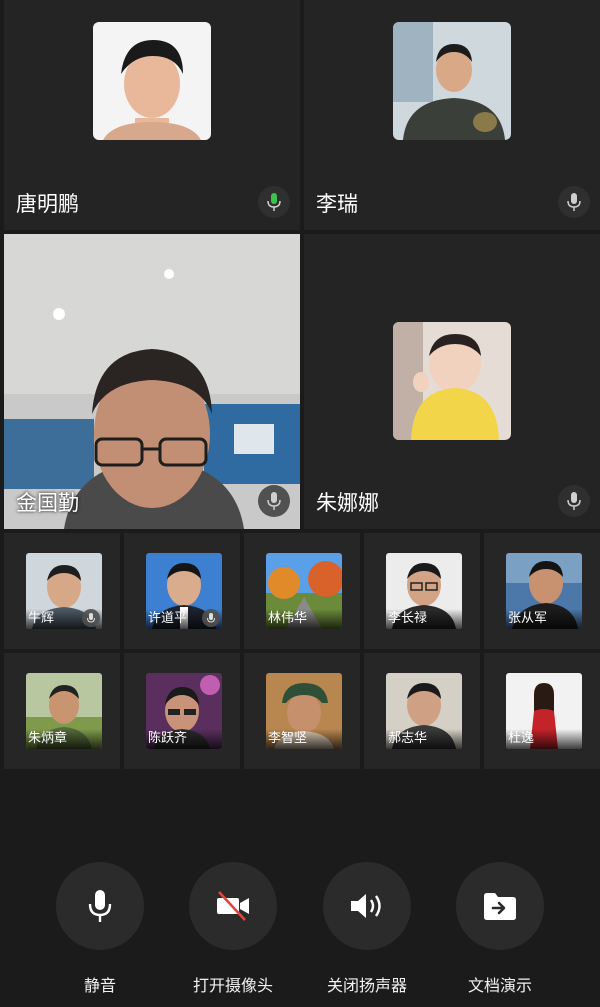 The height and width of the screenshot is (1007, 600). I want to click on participant-name: 朱炳章, so click(64, 739).